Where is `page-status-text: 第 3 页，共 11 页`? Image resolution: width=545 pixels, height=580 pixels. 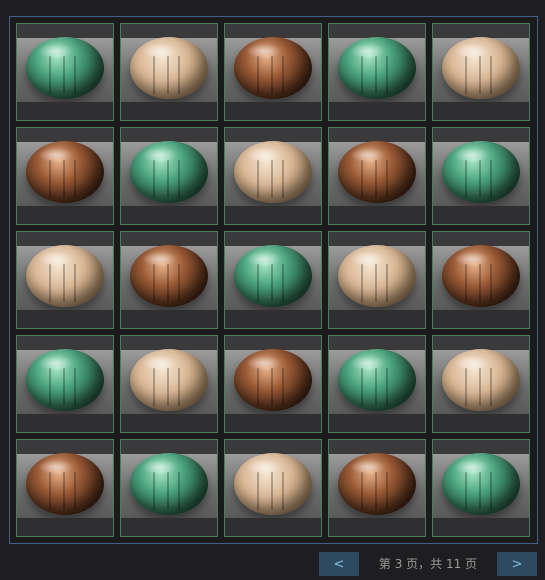
page-status-text: 第 3 页，共 11 页 is located at coordinates (428, 564).